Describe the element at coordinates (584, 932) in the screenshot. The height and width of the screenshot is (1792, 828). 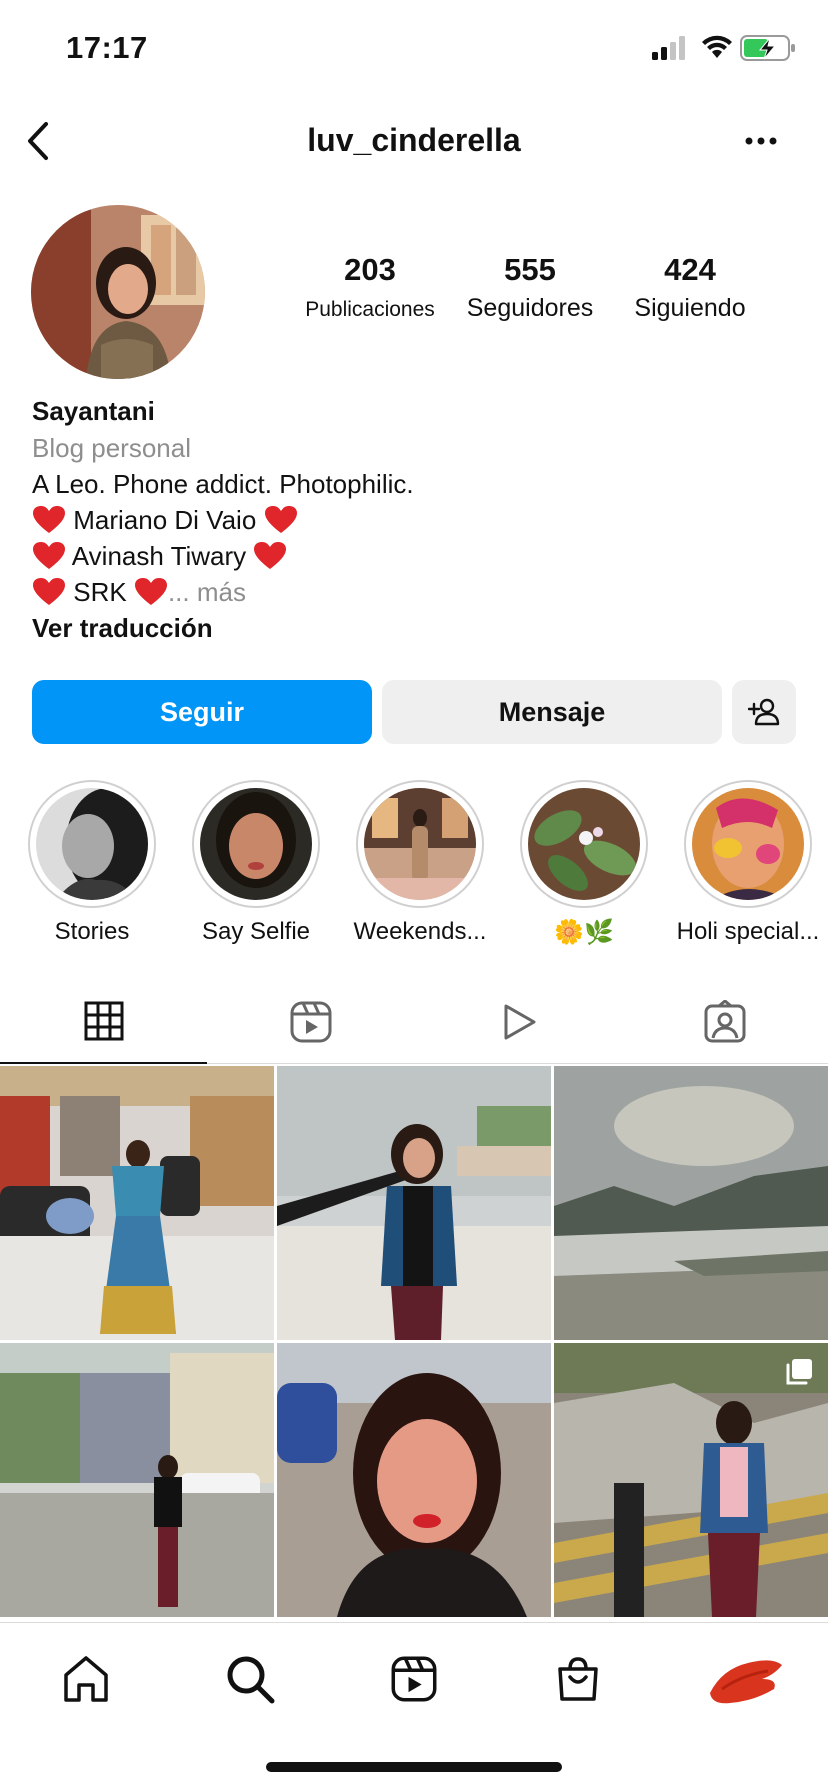
I see `highlight-label: 🌼🌿` at that location.